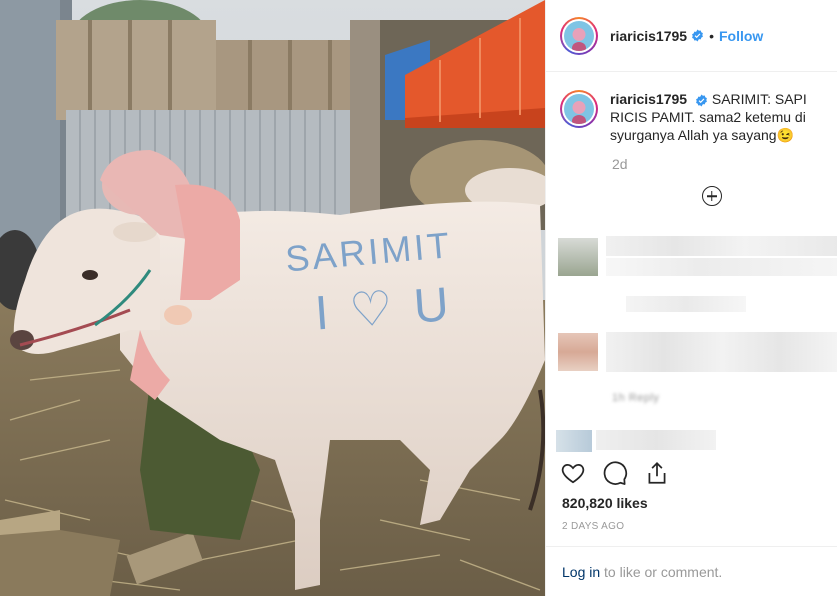  Describe the element at coordinates (581, 572) in the screenshot. I see `login-link: Log in` at that location.